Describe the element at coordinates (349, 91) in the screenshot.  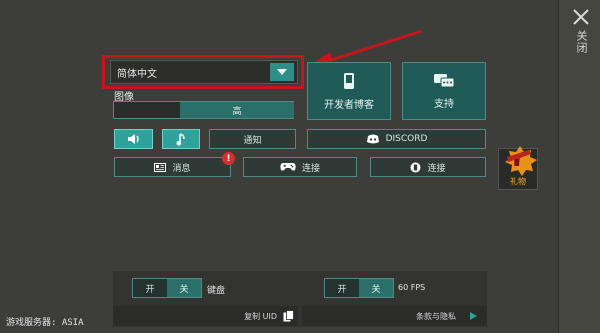
I see `developer-blog-button: 开发者博客` at that location.